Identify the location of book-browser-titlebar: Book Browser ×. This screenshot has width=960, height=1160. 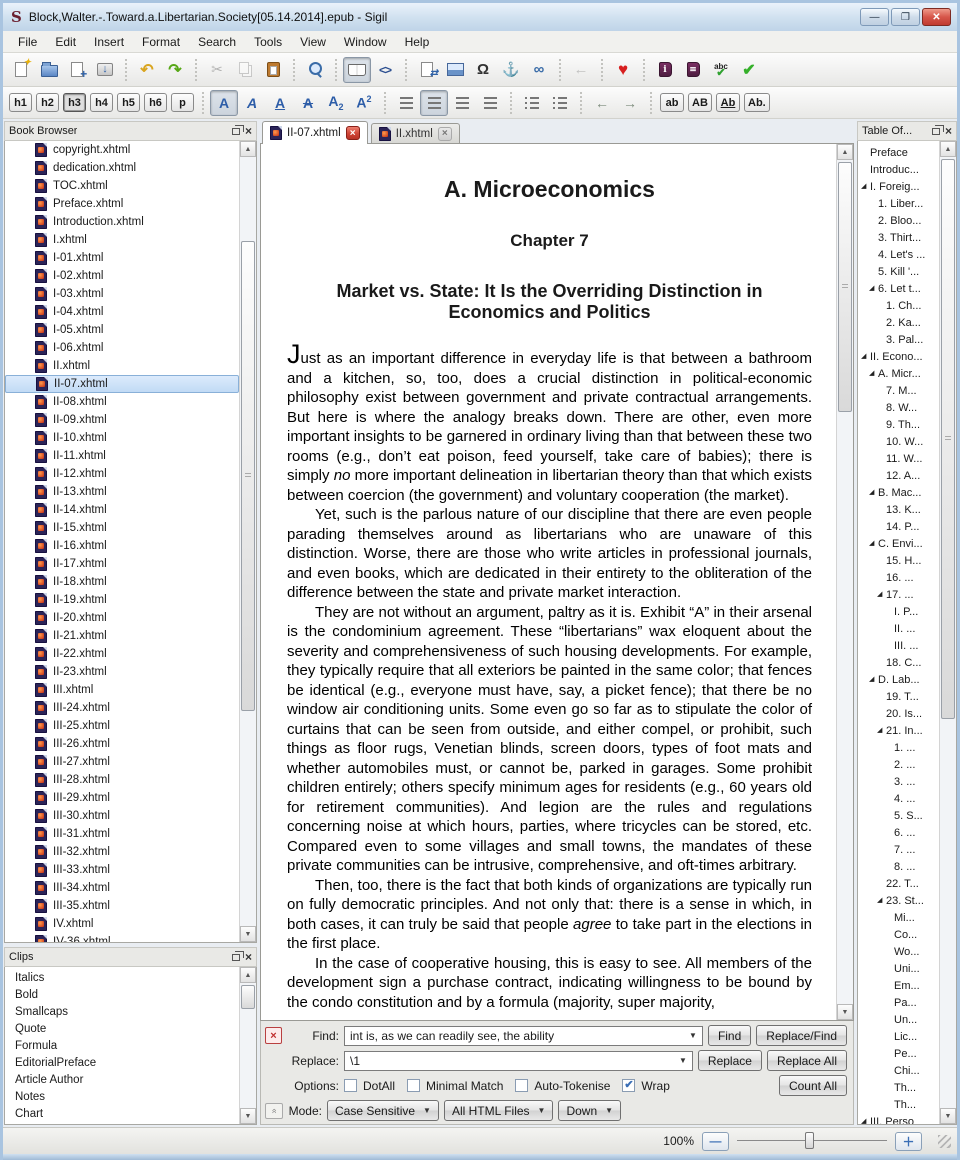
(130, 131).